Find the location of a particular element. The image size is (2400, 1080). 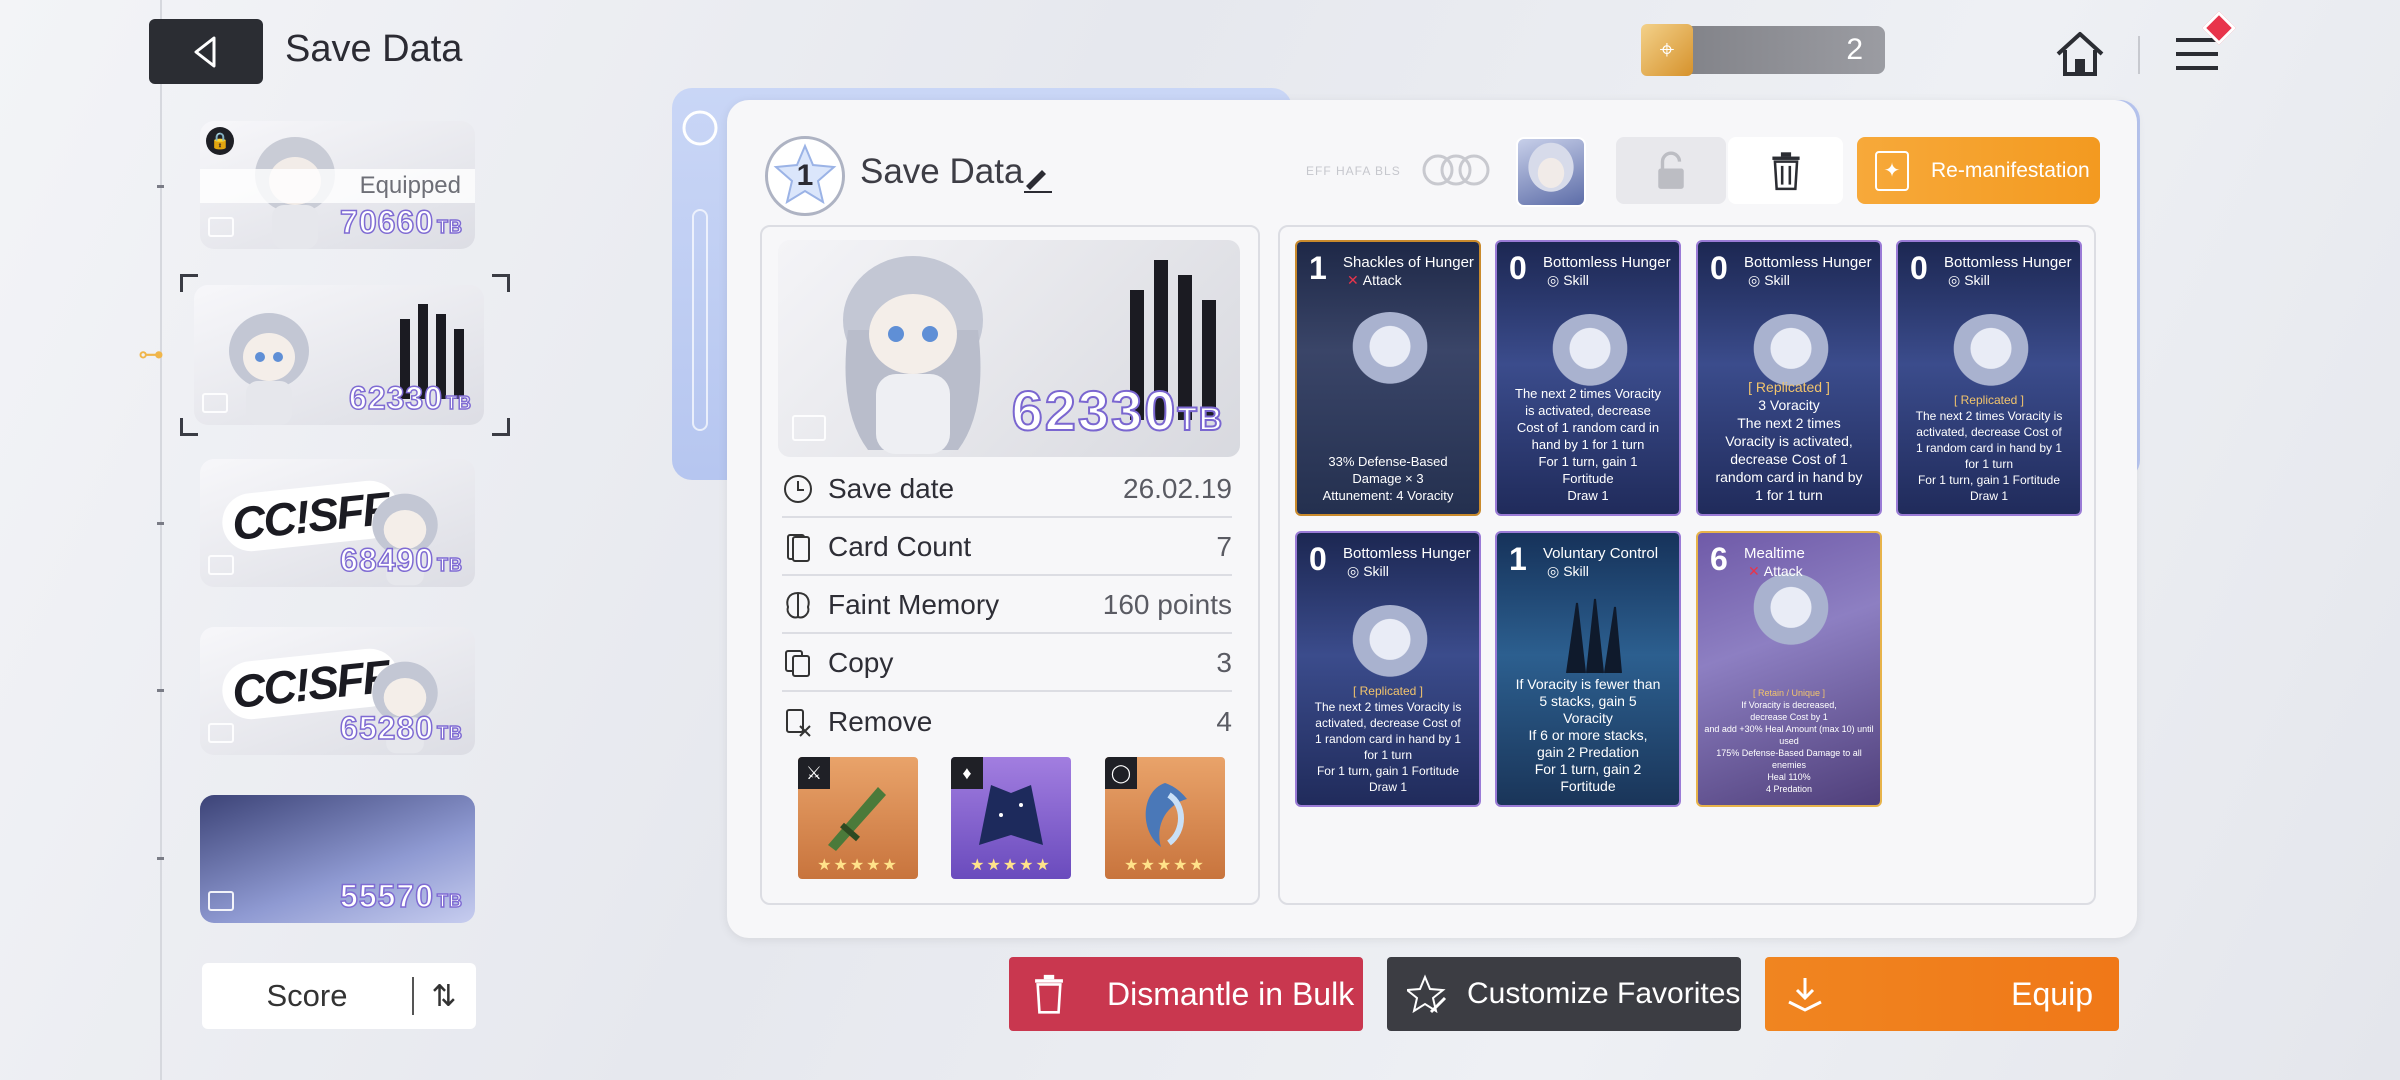

attack-icon: ✕ is located at coordinates (1353, 280).